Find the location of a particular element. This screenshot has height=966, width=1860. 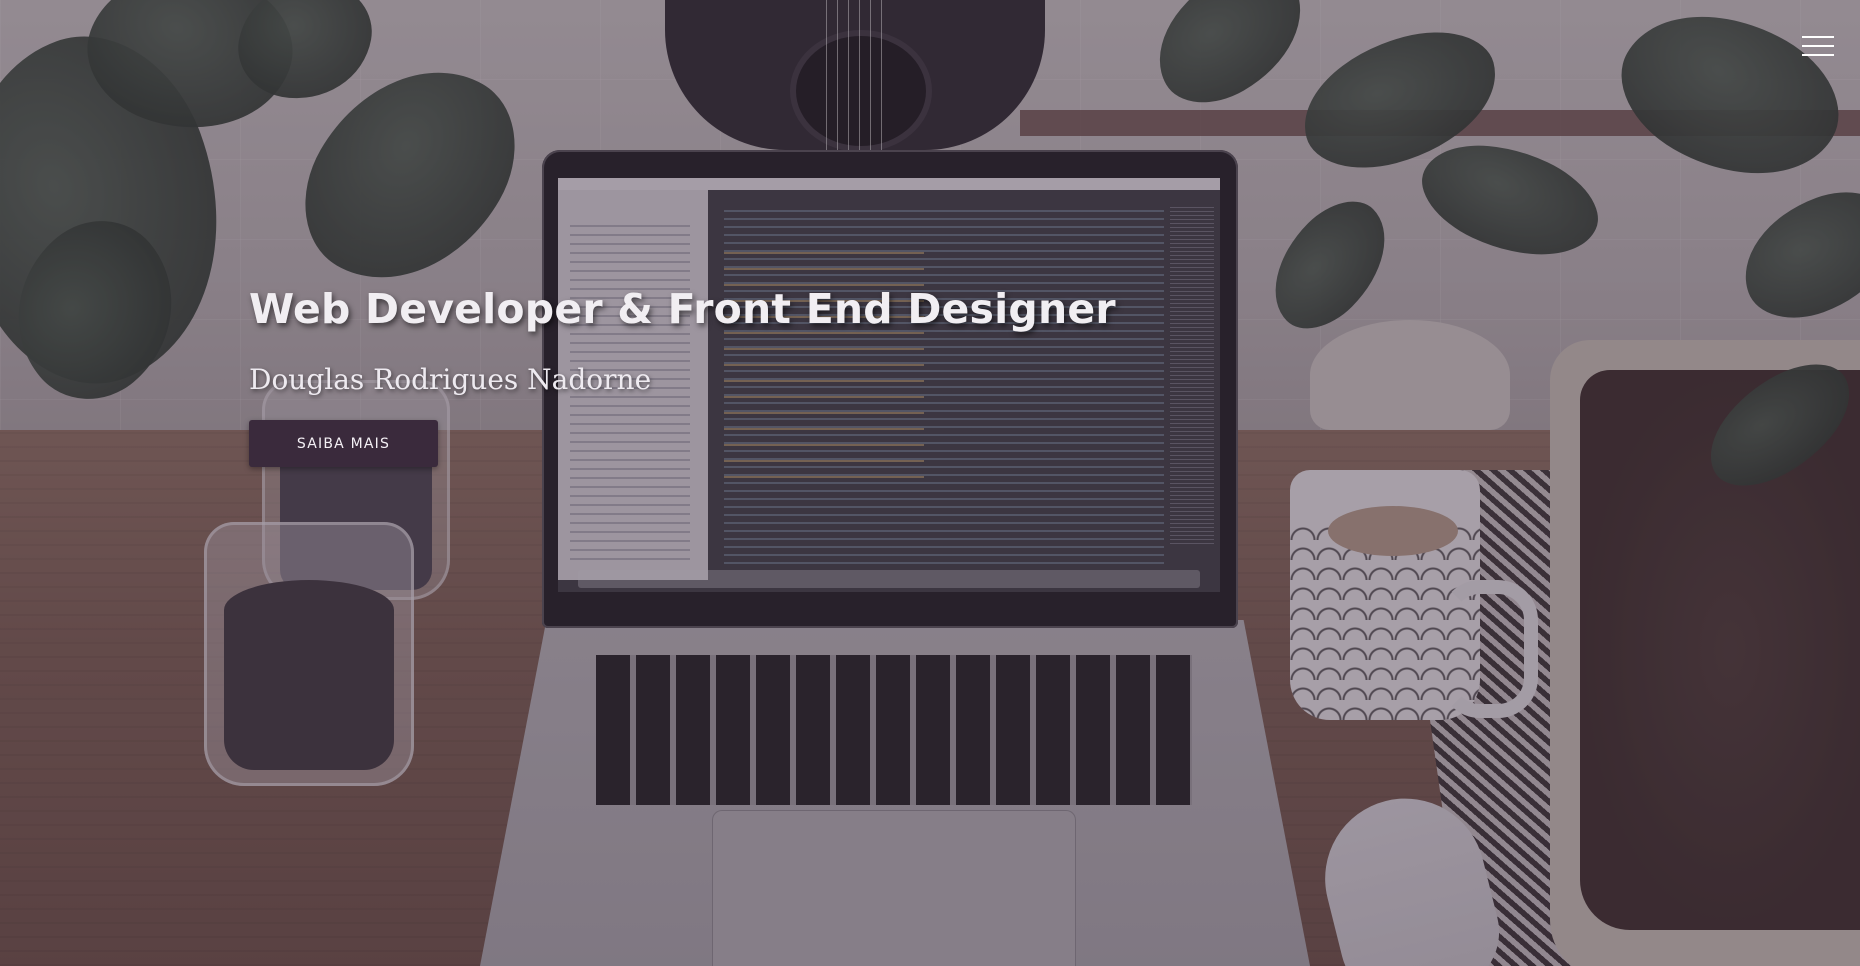

hamburger-menu-icon is located at coordinates (1818, 46).